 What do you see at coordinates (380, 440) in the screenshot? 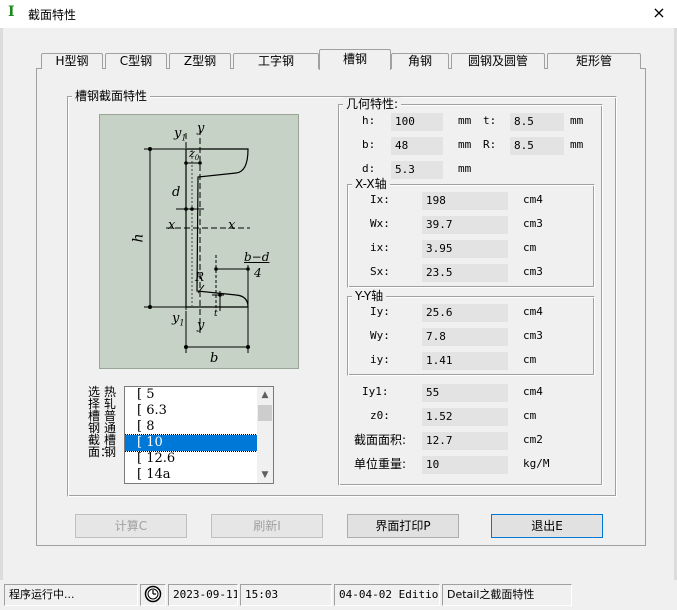
I see `area-label: 截面面积:` at bounding box center [380, 440].